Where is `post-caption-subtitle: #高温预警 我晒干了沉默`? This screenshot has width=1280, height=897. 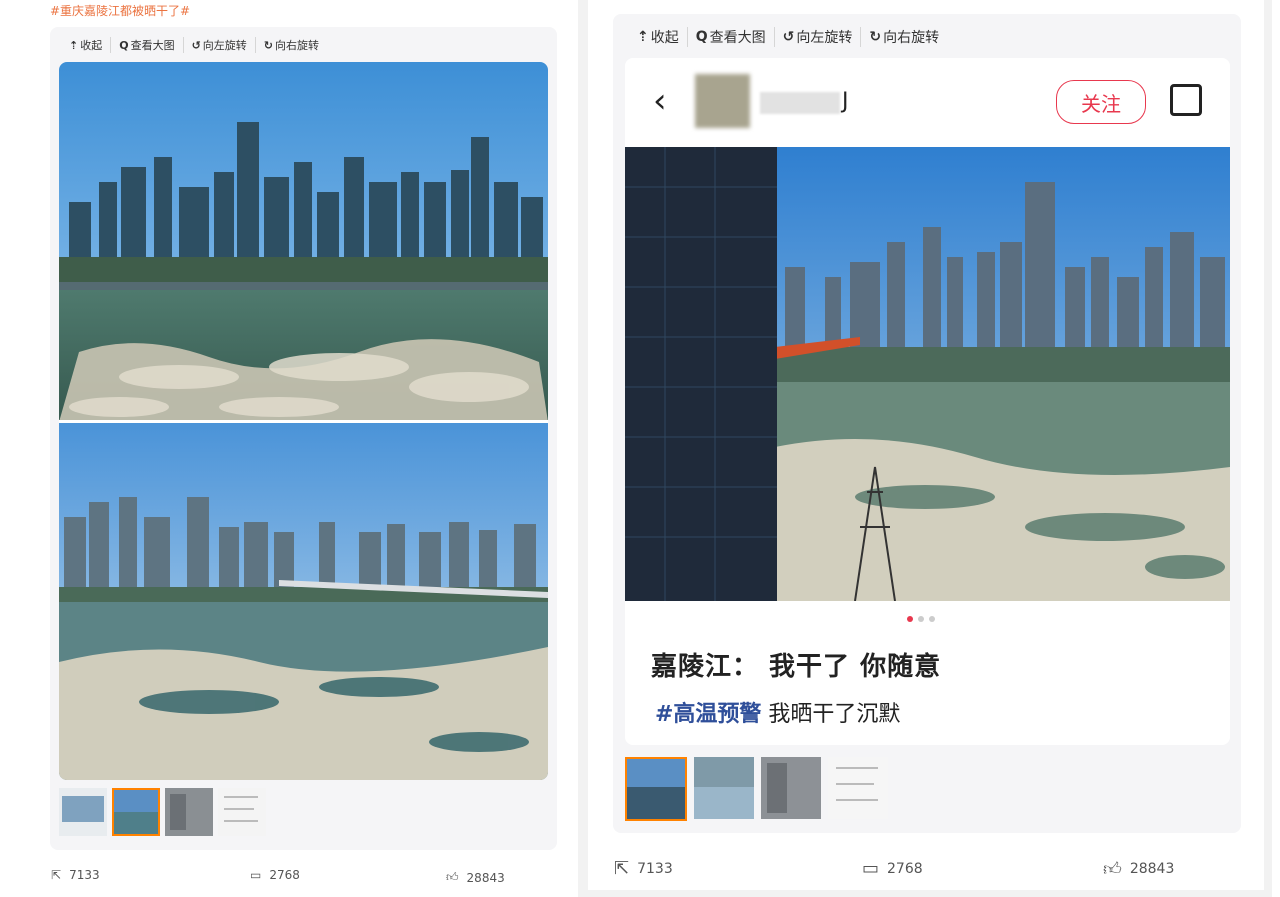
post-caption-subtitle: #高温预警 我晒干了沉默 is located at coordinates (777, 712).